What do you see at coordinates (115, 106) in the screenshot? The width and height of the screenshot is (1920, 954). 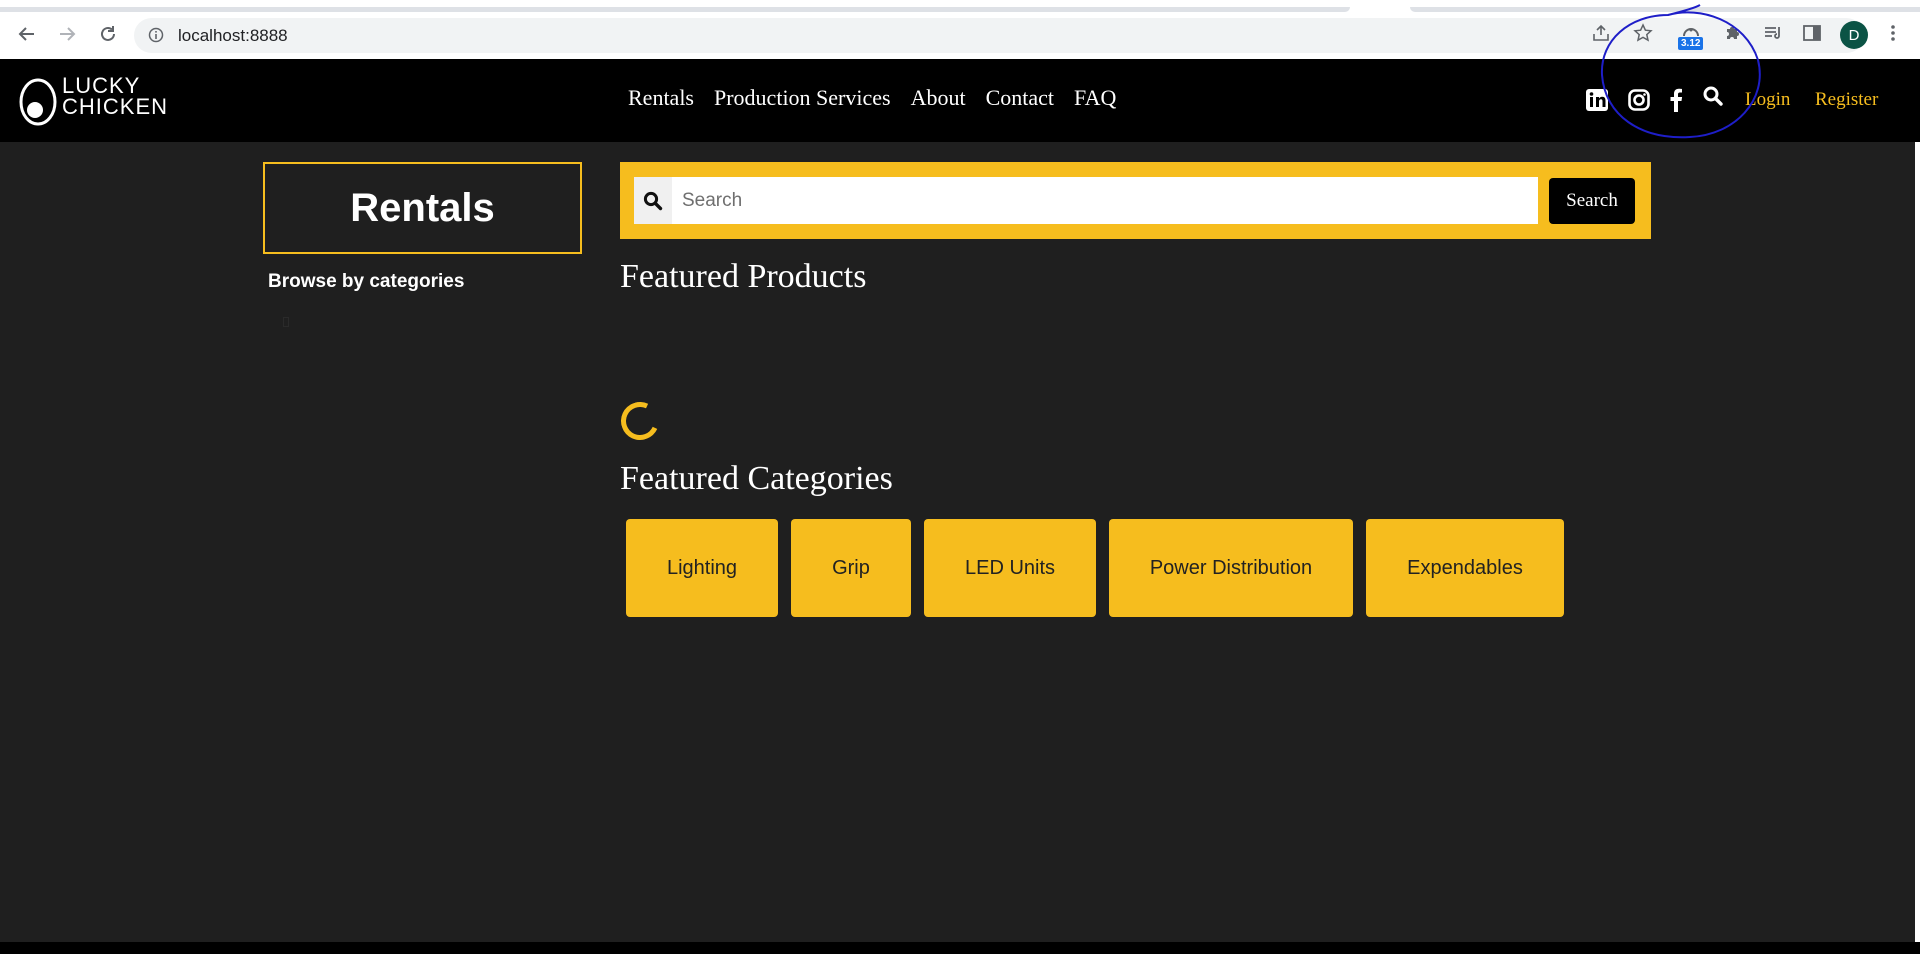 I see `logo-line-2: CHICKEN` at bounding box center [115, 106].